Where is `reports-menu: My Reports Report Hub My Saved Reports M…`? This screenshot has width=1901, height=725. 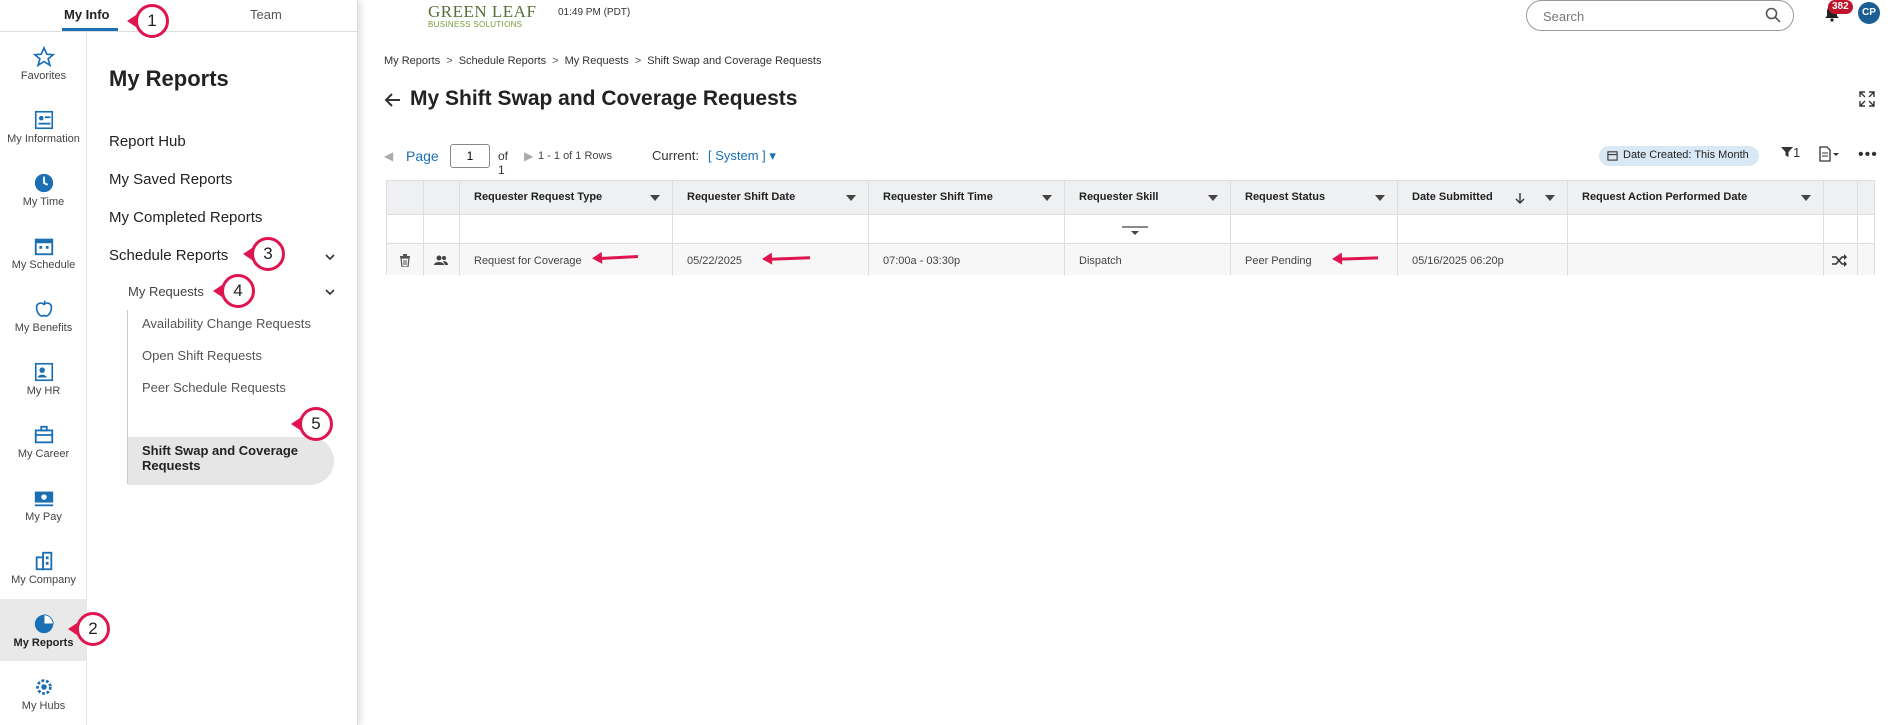 reports-menu: My Reports Report Hub My Saved Reports M… is located at coordinates (223, 378).